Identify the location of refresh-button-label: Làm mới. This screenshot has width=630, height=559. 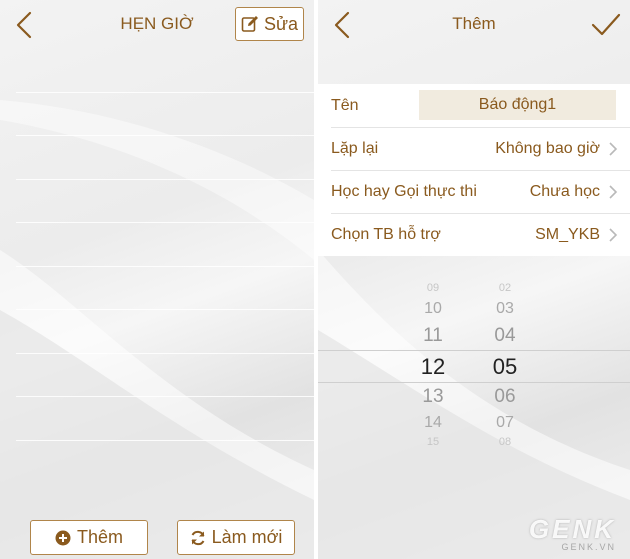
(247, 537).